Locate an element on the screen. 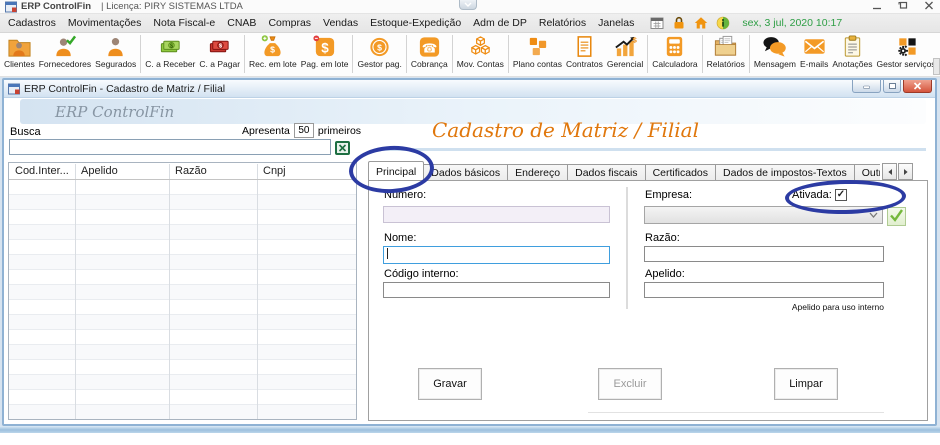  toolbar-button-mensagem: Mensagem is located at coordinates (775, 51).